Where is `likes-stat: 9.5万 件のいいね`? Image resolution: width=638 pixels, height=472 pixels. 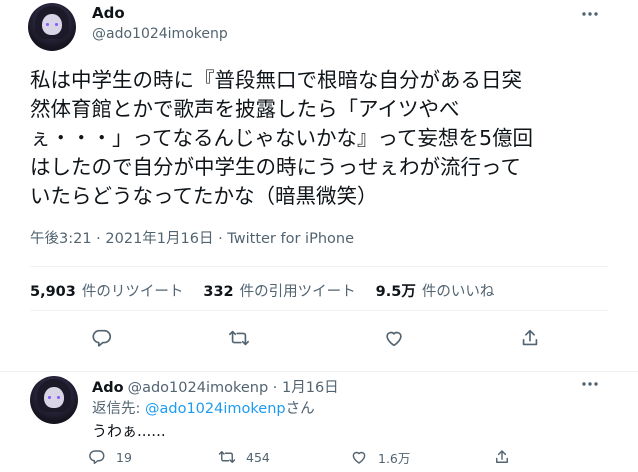 likes-stat: 9.5万 件のいいね is located at coordinates (435, 290).